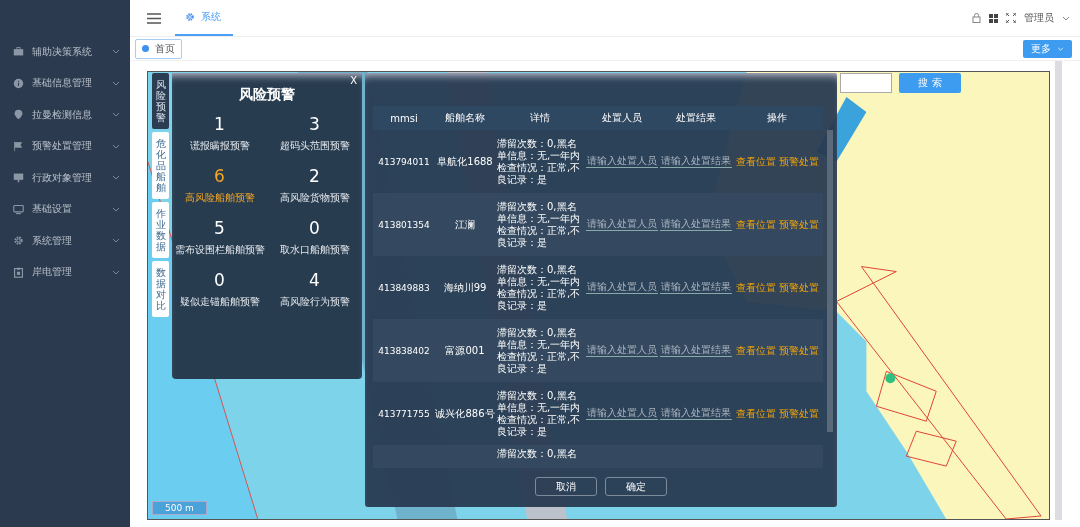 The width and height of the screenshot is (1080, 527). I want to click on close-button: X, so click(353, 80).